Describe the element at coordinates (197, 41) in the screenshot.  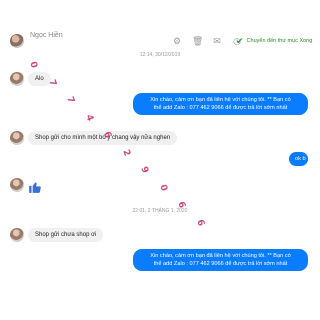
I see `trash-icon: 🗑` at that location.